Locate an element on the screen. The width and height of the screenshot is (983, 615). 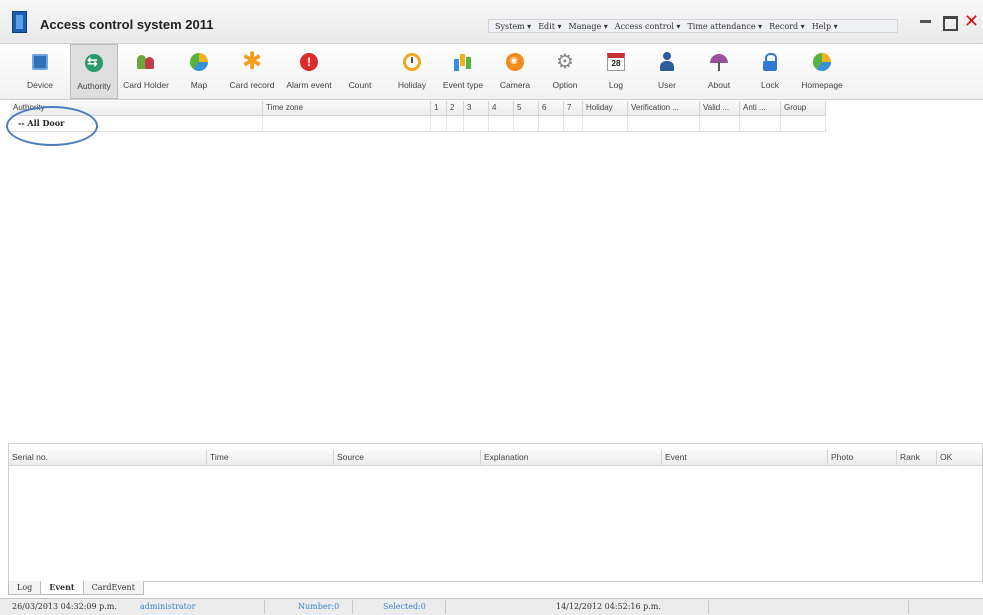
toolbar-alarm-event-label: Alarm event is located at coordinates (309, 85).